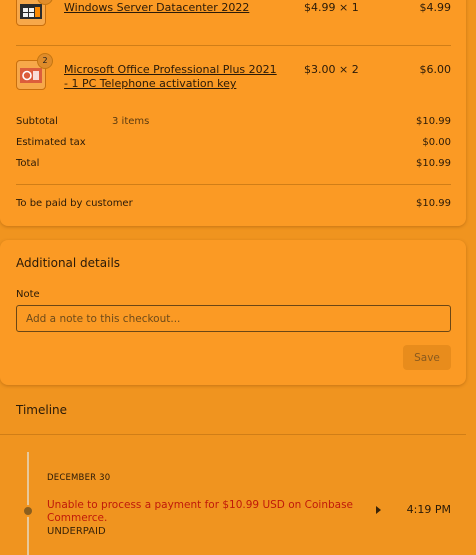 The image size is (476, 555). Describe the element at coordinates (131, 121) in the screenshot. I see `subtotal-item-count: 3 items` at that location.